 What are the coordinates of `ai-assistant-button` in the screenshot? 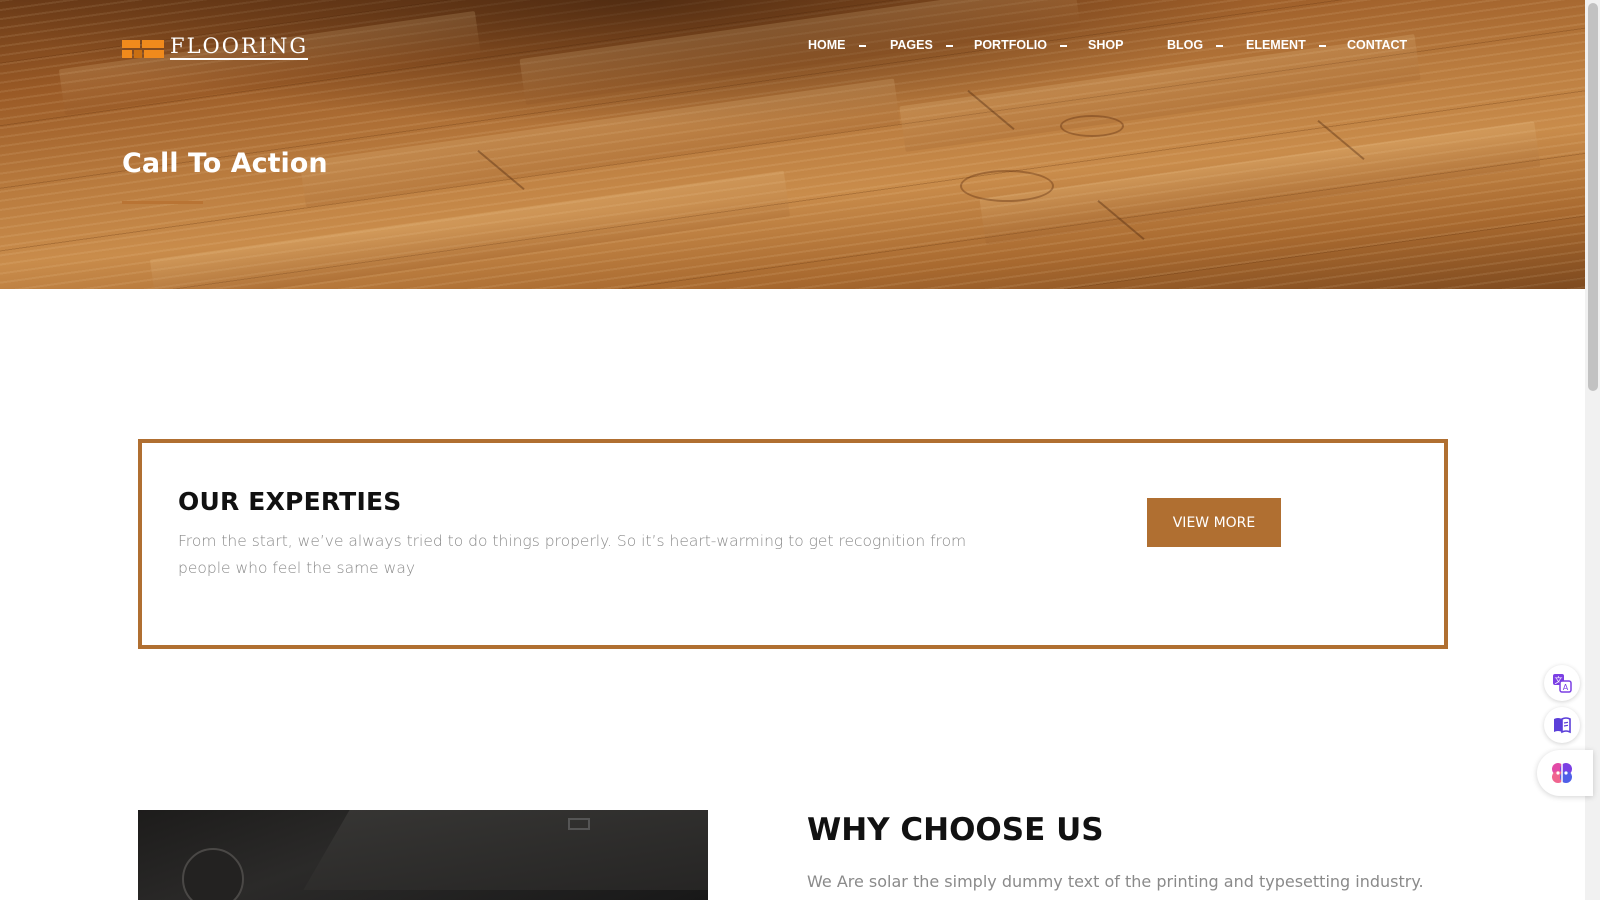 It's located at (1565, 773).